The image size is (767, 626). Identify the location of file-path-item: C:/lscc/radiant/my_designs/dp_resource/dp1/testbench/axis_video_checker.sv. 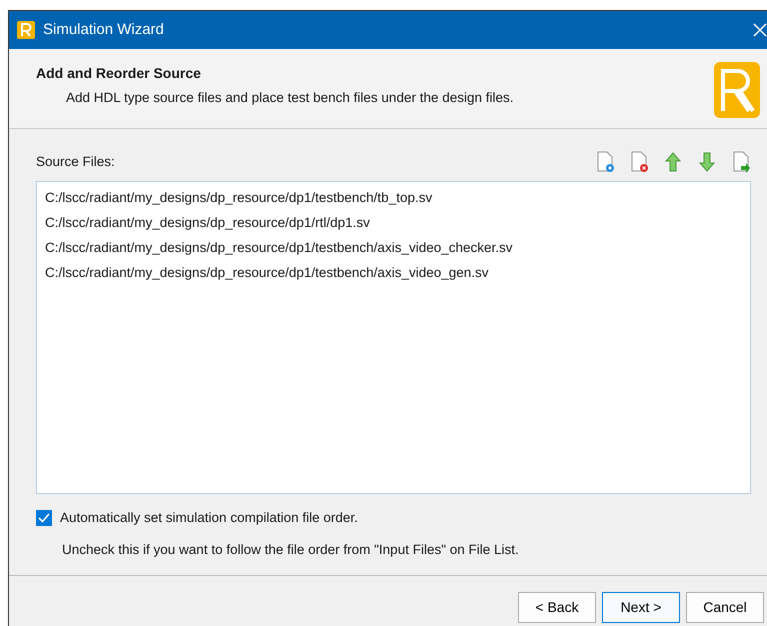
(393, 247).